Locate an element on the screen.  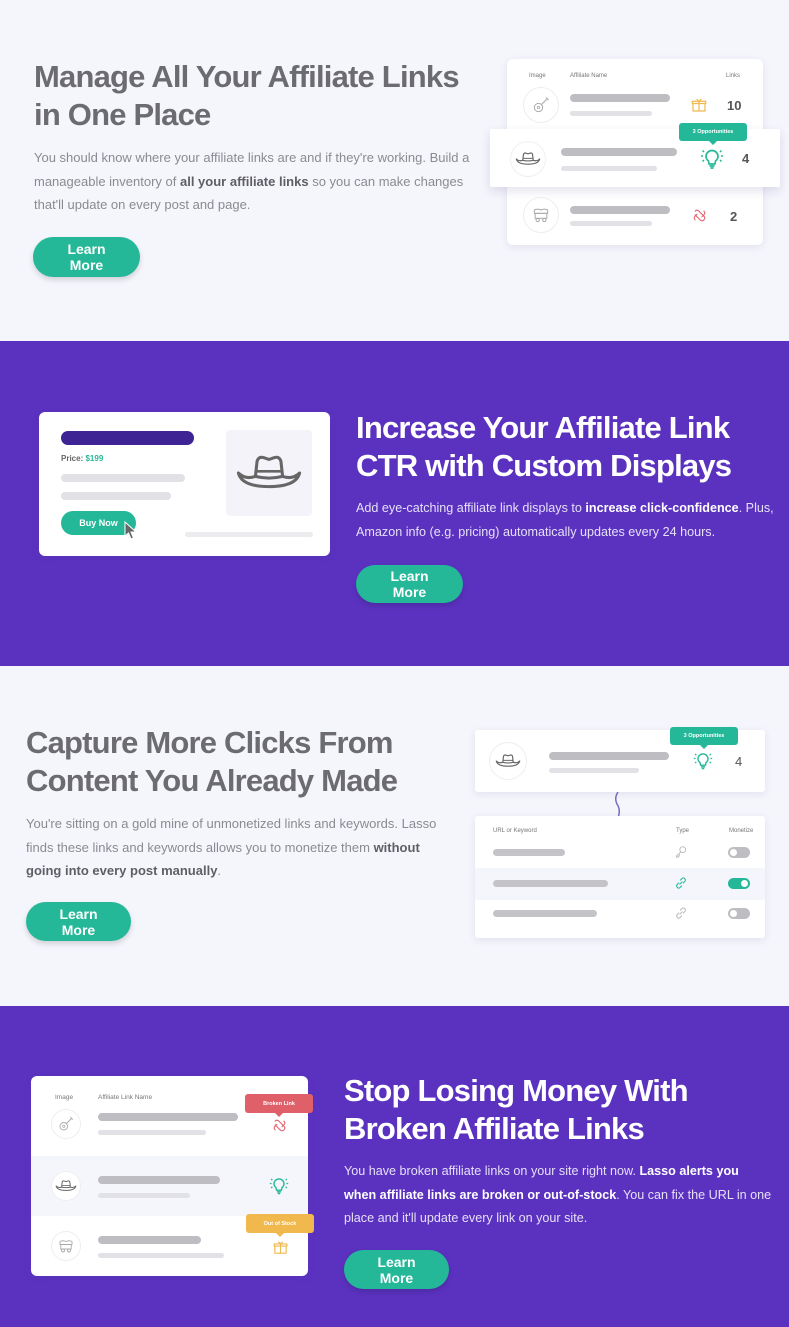
link-count: 2 is located at coordinates (734, 216).